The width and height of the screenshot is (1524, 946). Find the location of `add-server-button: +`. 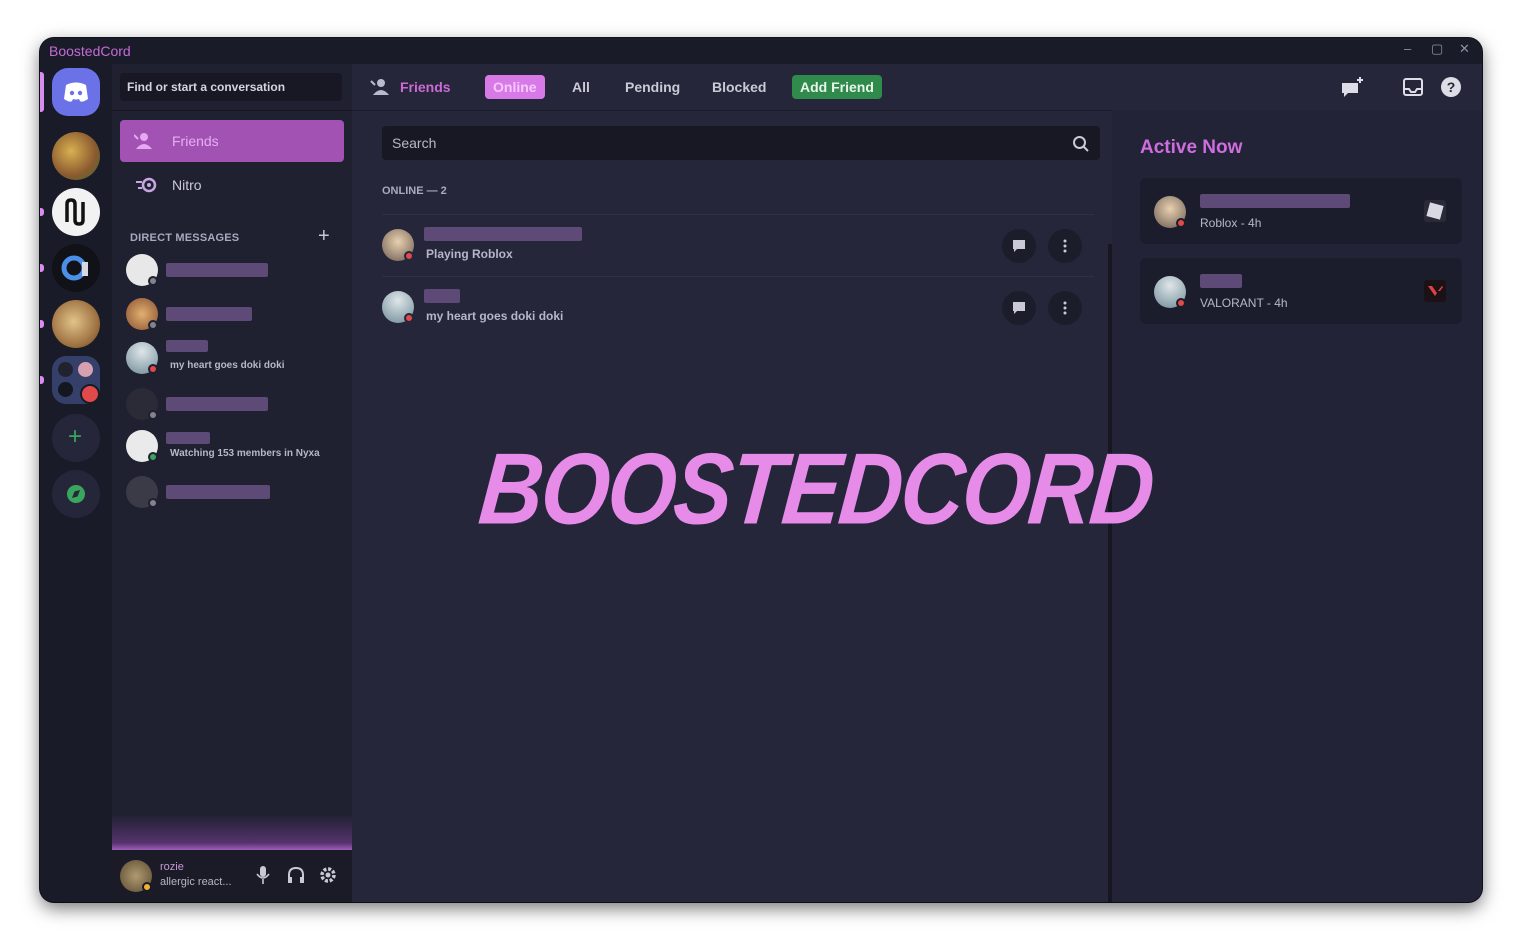

add-server-button: + is located at coordinates (76, 438).